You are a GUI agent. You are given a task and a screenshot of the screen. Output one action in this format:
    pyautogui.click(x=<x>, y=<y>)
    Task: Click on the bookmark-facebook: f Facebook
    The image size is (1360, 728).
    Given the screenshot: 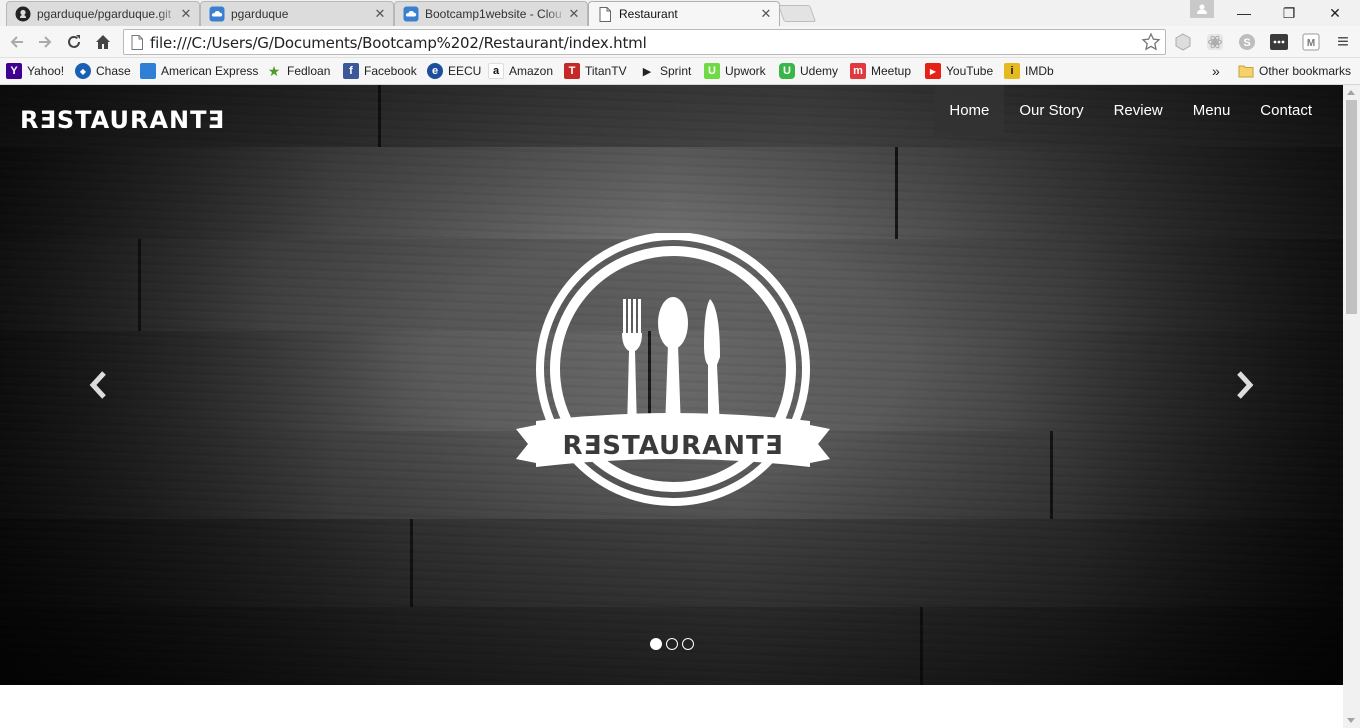 What is the action you would take?
    pyautogui.click(x=380, y=71)
    